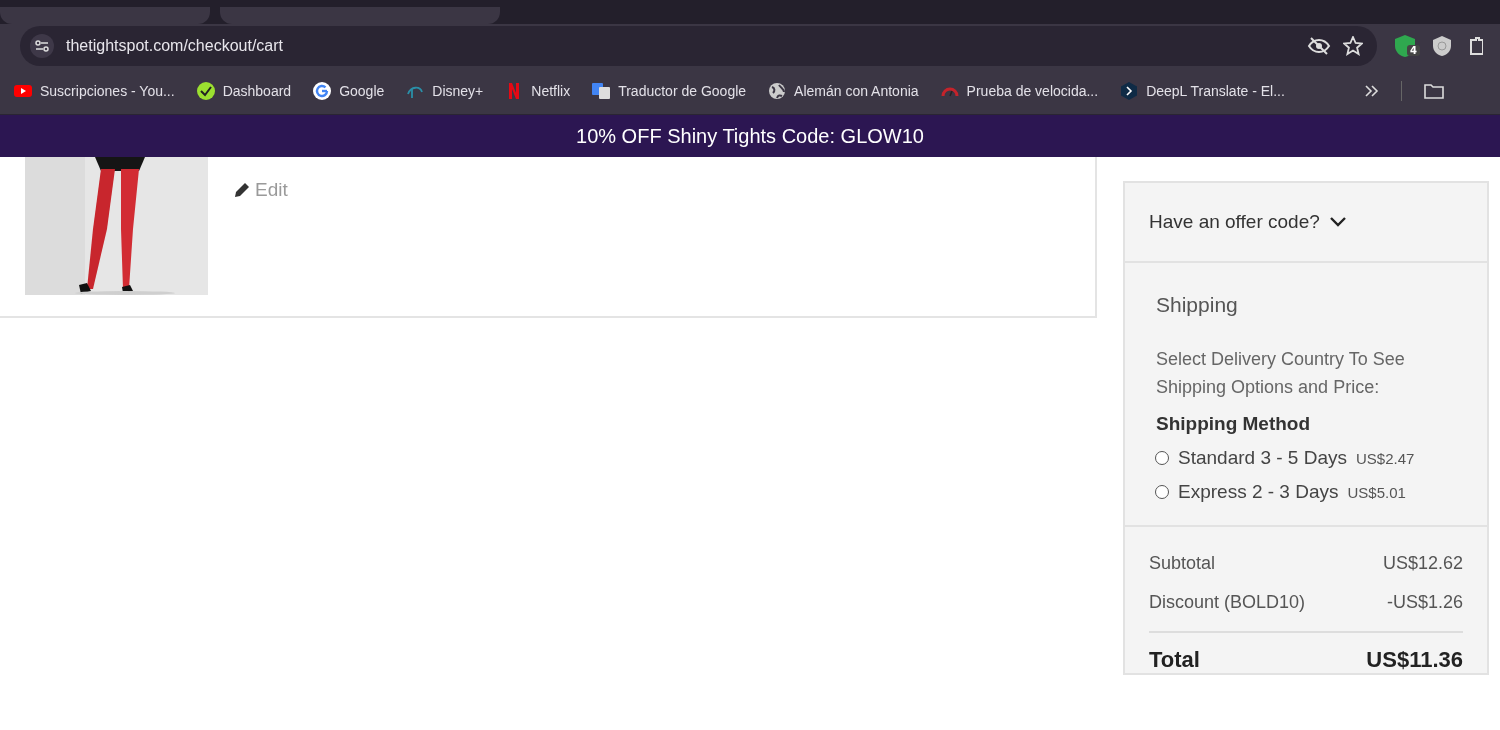  I want to click on globe-icon, so click(777, 91).